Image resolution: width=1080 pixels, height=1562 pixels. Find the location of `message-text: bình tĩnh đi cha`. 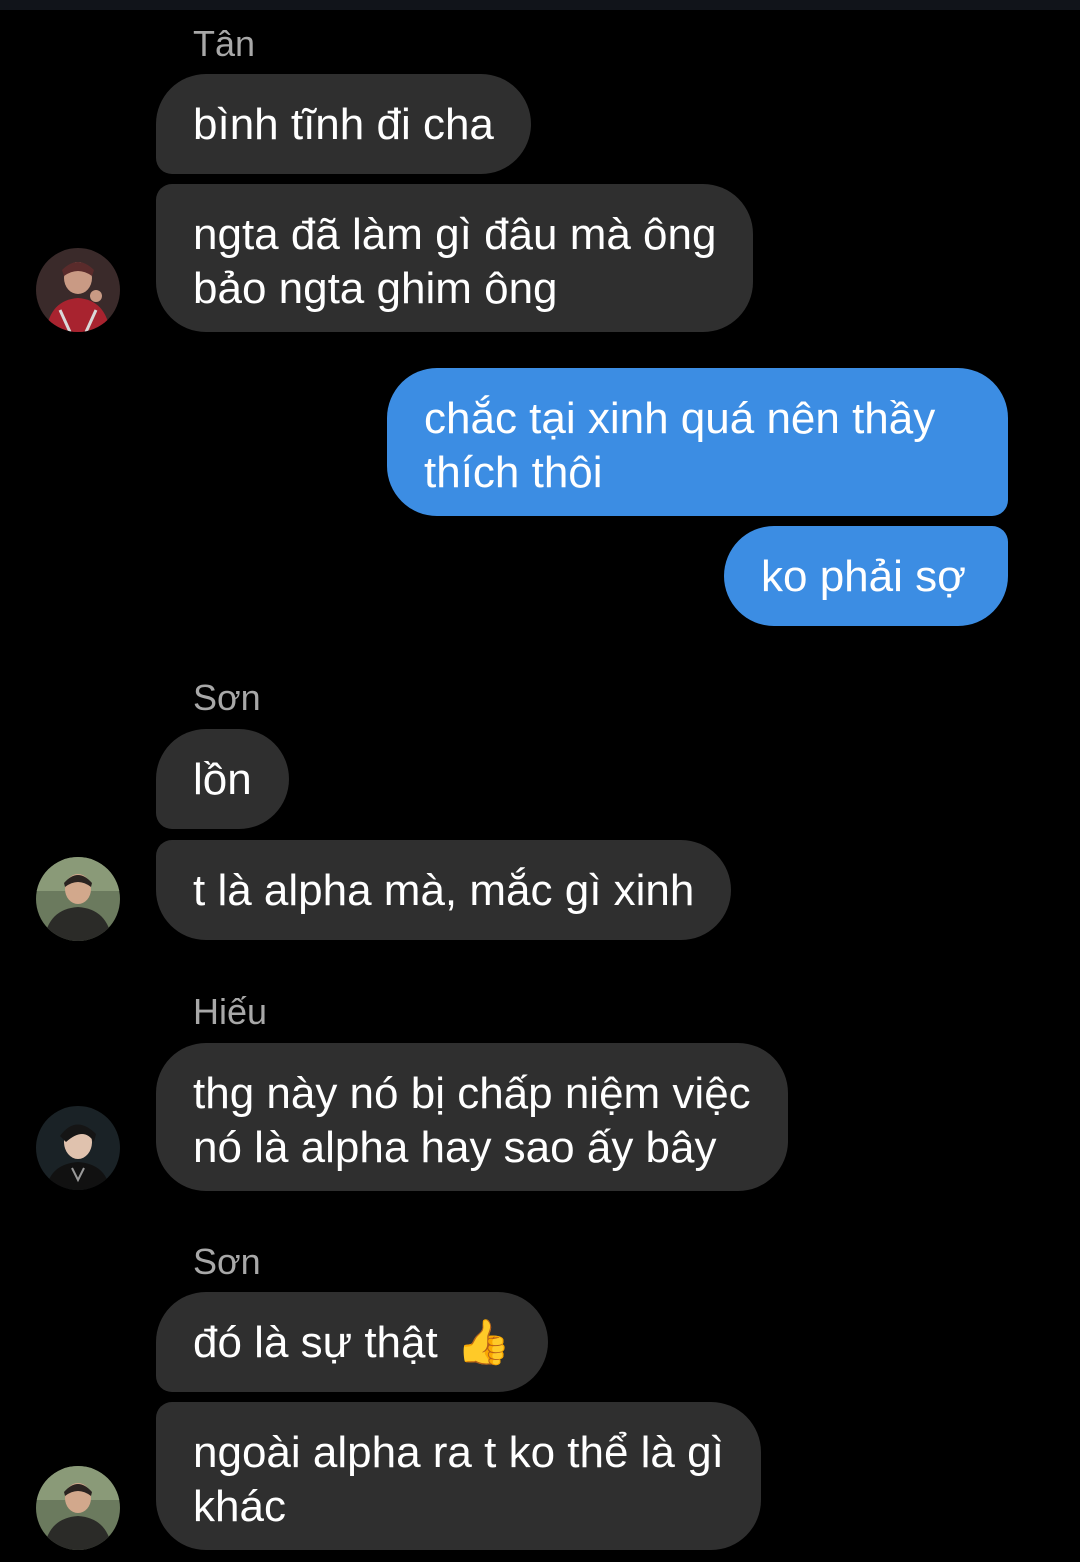

message-text: bình tĩnh đi cha is located at coordinates (343, 124).